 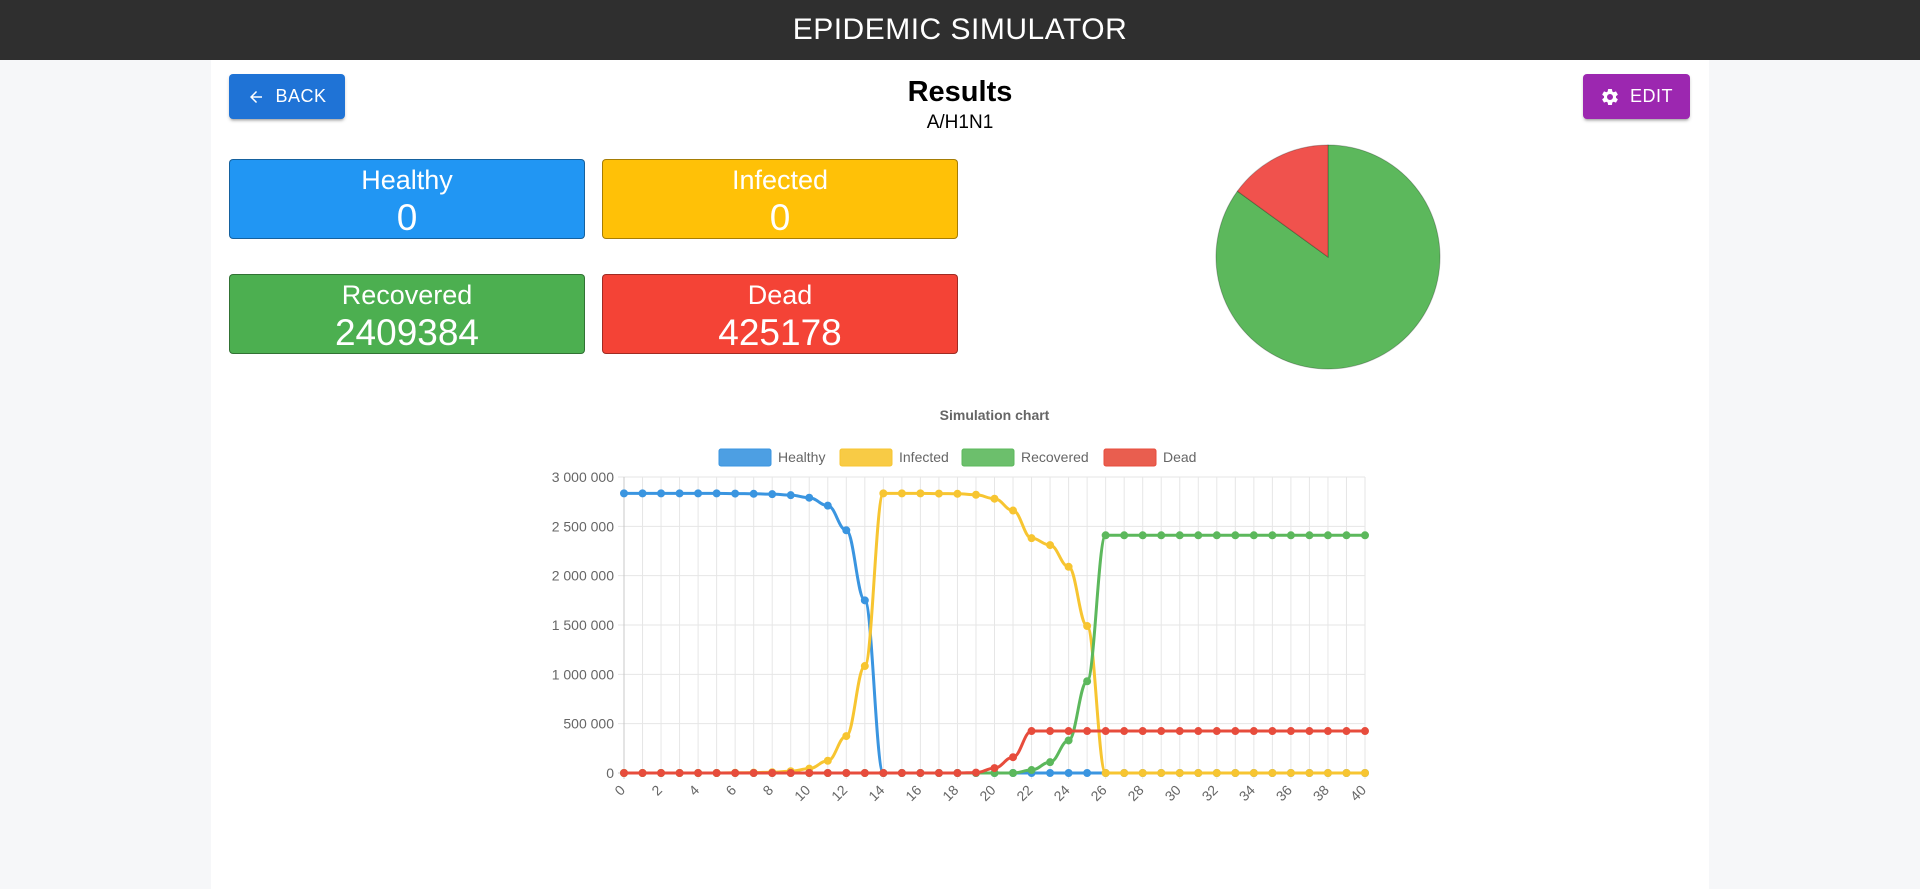 What do you see at coordinates (913, 793) in the screenshot?
I see `x-tick-label: 16` at bounding box center [913, 793].